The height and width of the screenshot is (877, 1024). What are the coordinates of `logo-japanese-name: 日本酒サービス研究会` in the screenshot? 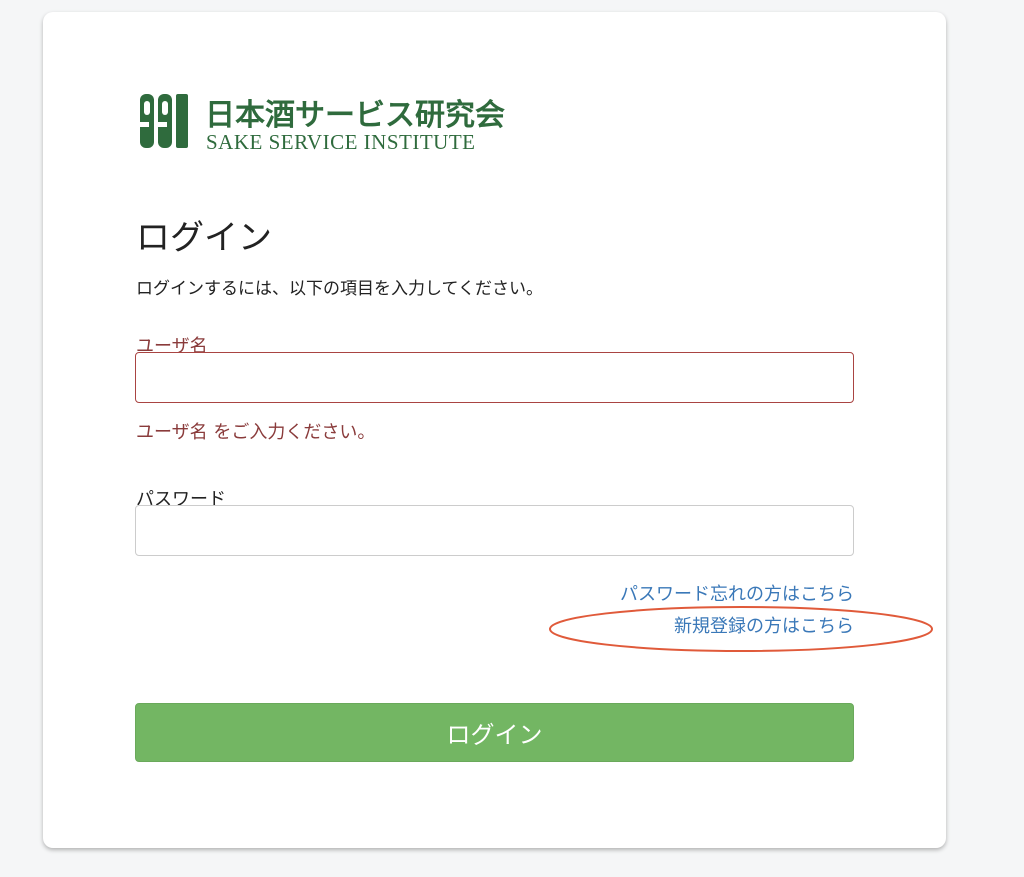 It's located at (355, 115).